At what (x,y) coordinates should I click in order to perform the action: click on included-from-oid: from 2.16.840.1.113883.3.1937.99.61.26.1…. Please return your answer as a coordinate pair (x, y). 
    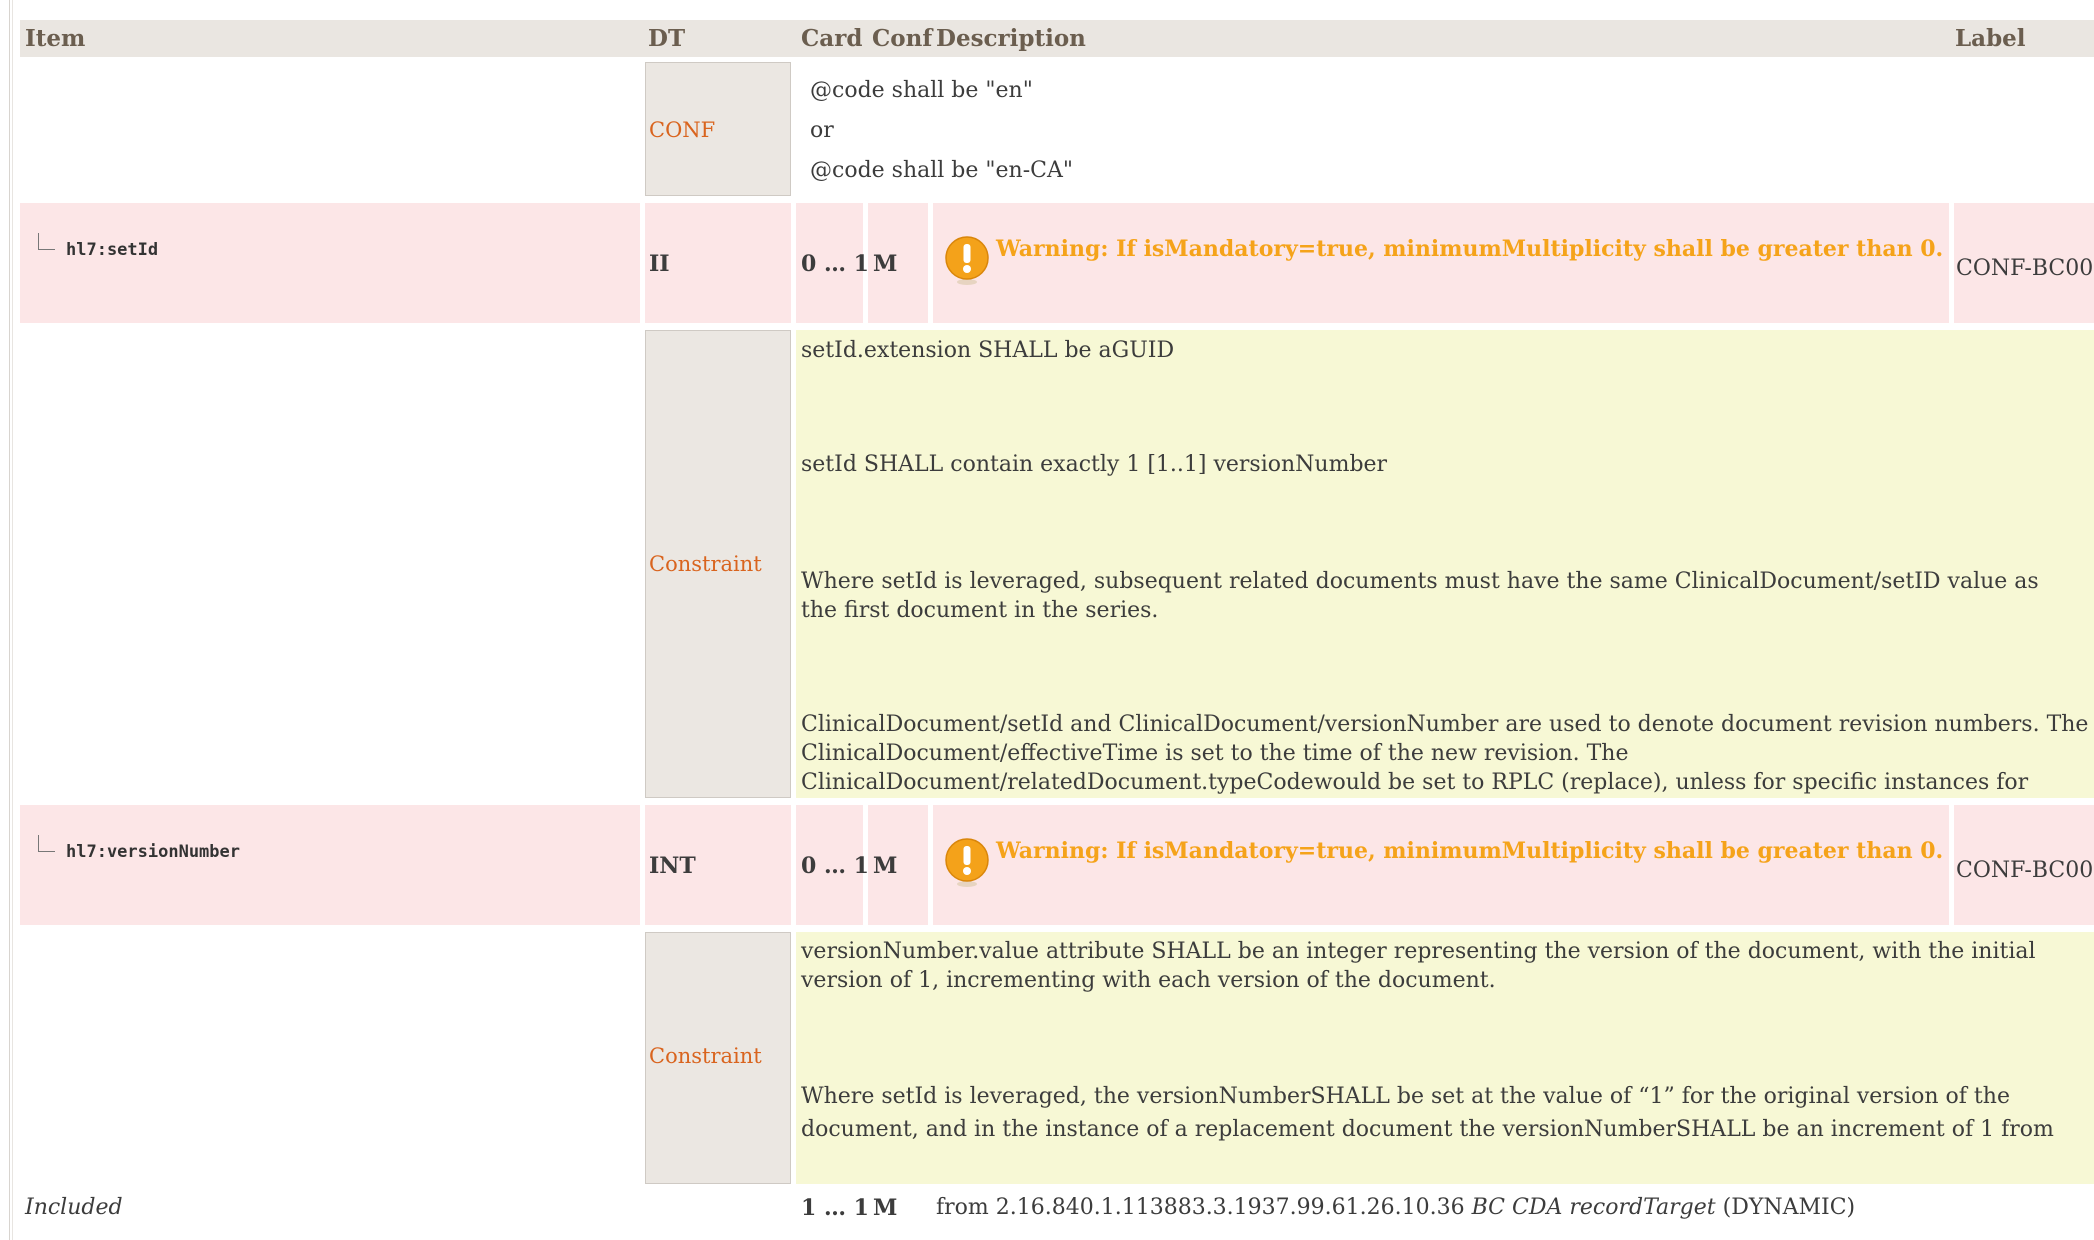
    Looking at the image, I should click on (1200, 1207).